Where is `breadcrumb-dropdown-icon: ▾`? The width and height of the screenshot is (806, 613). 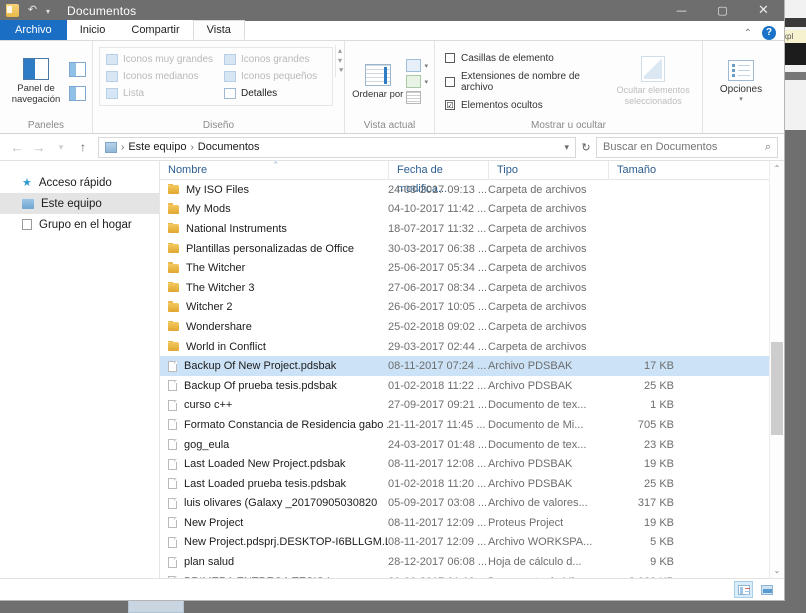 breadcrumb-dropdown-icon: ▾ is located at coordinates (566, 147).